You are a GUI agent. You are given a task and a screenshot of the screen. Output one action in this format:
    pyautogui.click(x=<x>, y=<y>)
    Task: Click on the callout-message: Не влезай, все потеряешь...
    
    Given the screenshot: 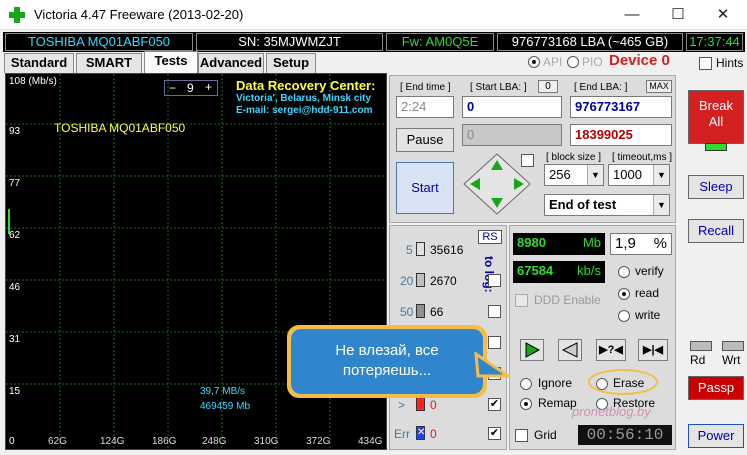 What is the action you would take?
    pyautogui.click(x=387, y=360)
    